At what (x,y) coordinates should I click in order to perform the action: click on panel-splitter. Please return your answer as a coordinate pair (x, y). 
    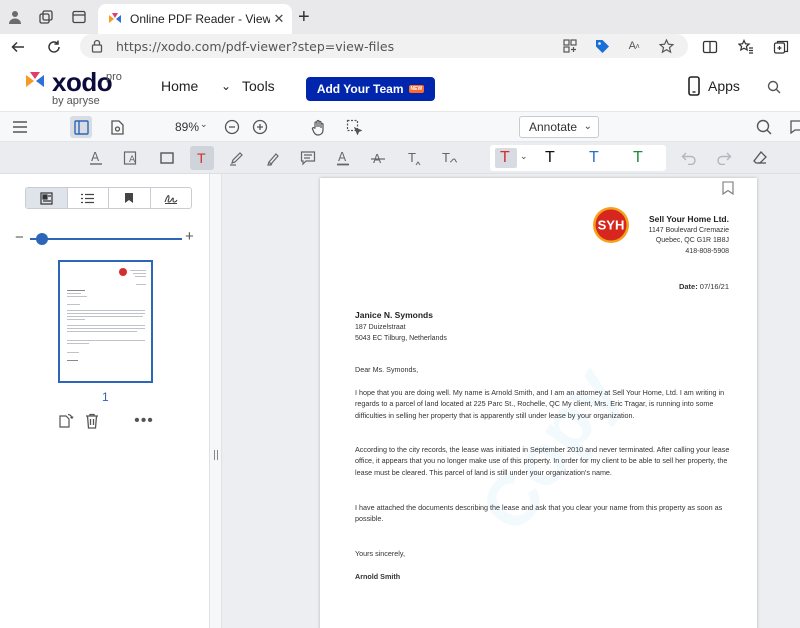
    Looking at the image, I should click on (216, 401).